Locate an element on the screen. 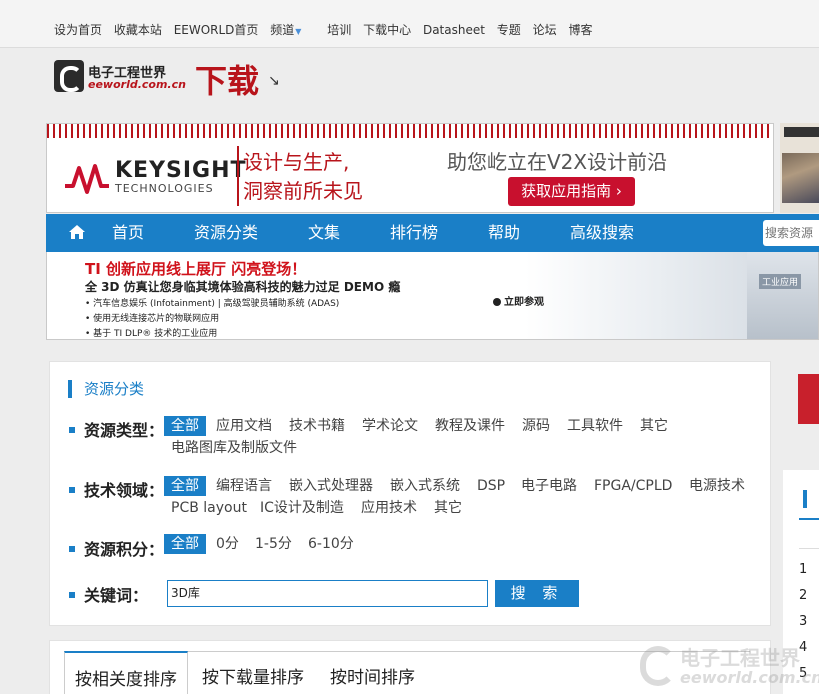 The width and height of the screenshot is (819, 694). sort-tab-time: 按时间排序 is located at coordinates (372, 675).